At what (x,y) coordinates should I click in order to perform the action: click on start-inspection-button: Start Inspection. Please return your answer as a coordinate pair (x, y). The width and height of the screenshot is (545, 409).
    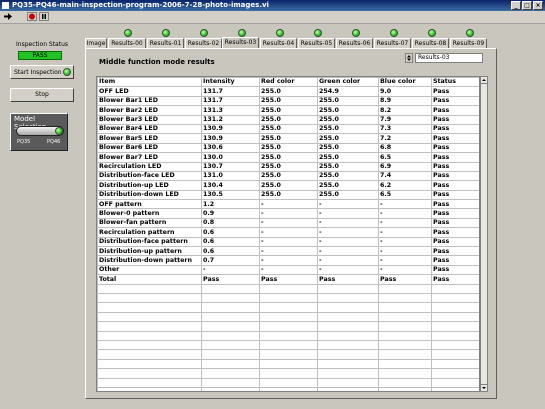
    Looking at the image, I should click on (42, 72).